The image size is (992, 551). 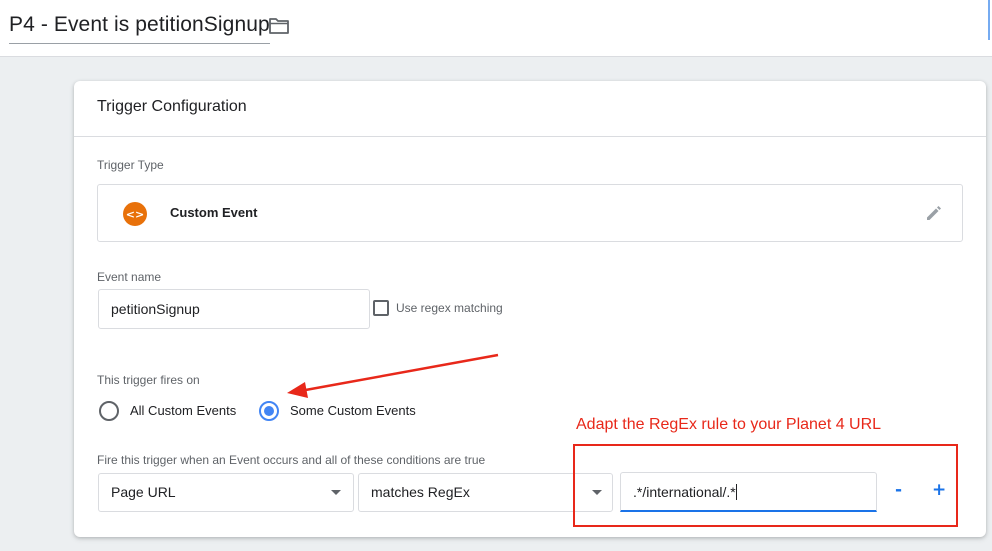 I want to click on panel-edge, so click(x=989, y=20).